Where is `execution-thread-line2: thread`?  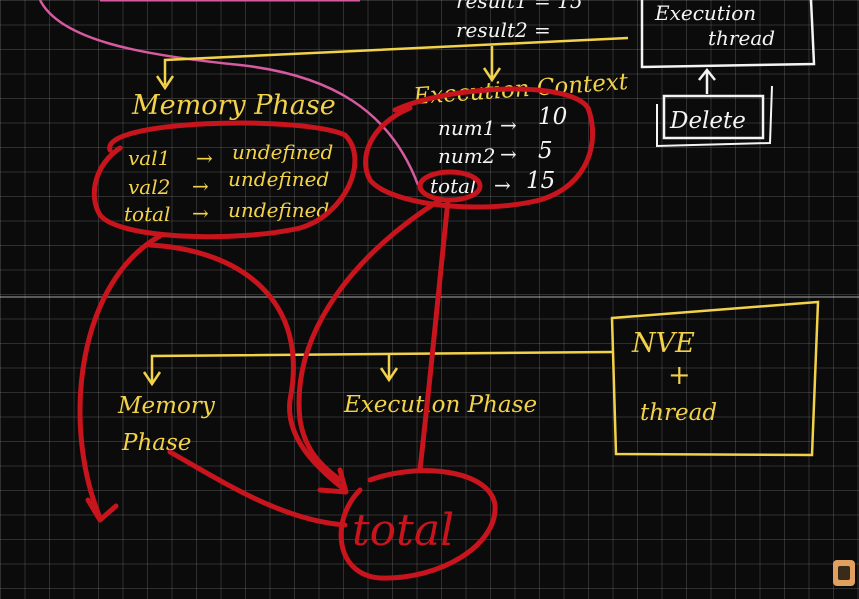 execution-thread-line2: thread is located at coordinates (741, 38).